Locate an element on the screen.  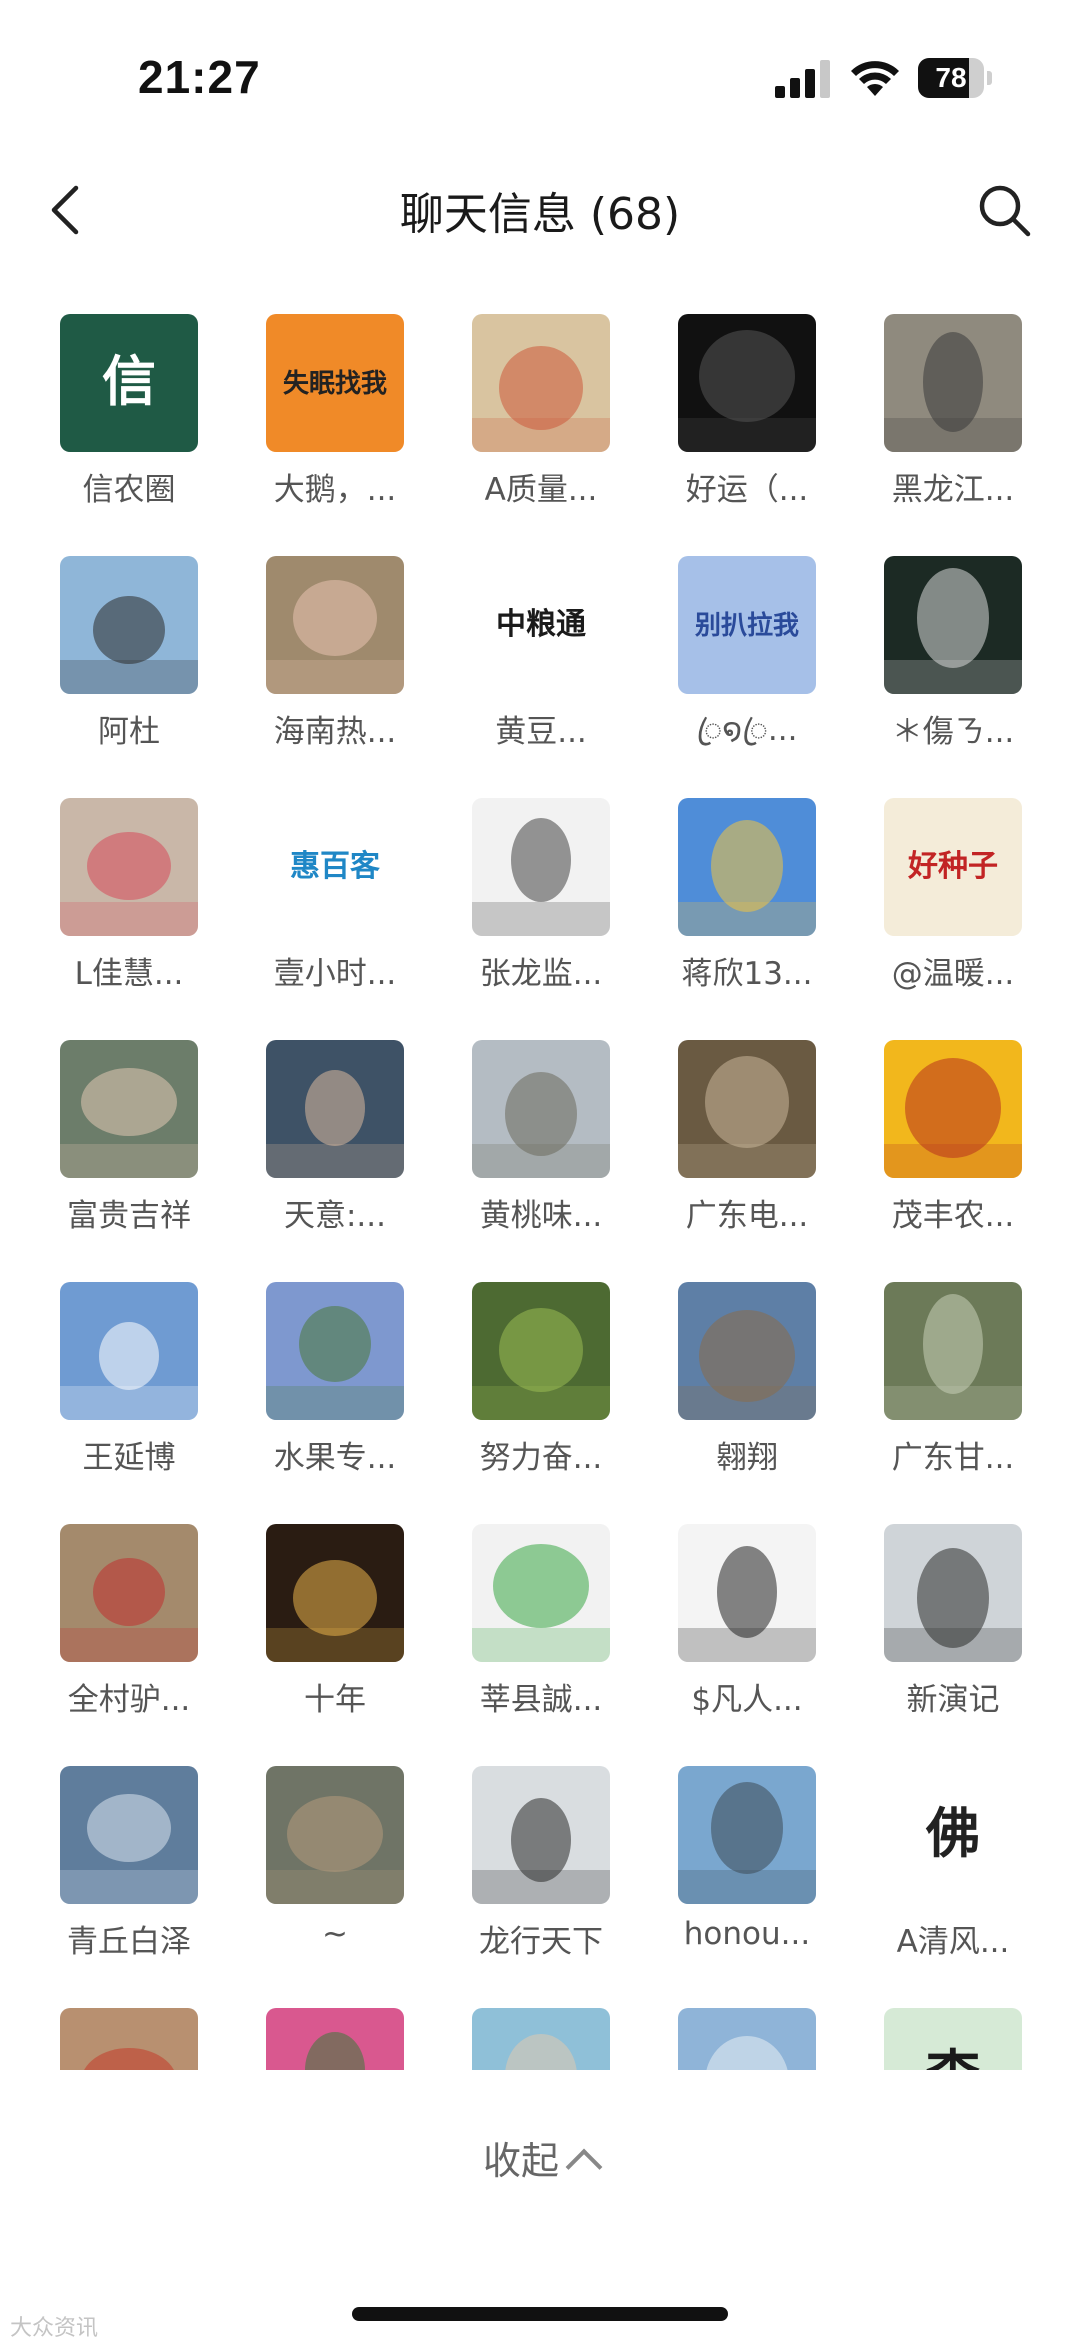
home-indicator is located at coordinates (540, 2314).